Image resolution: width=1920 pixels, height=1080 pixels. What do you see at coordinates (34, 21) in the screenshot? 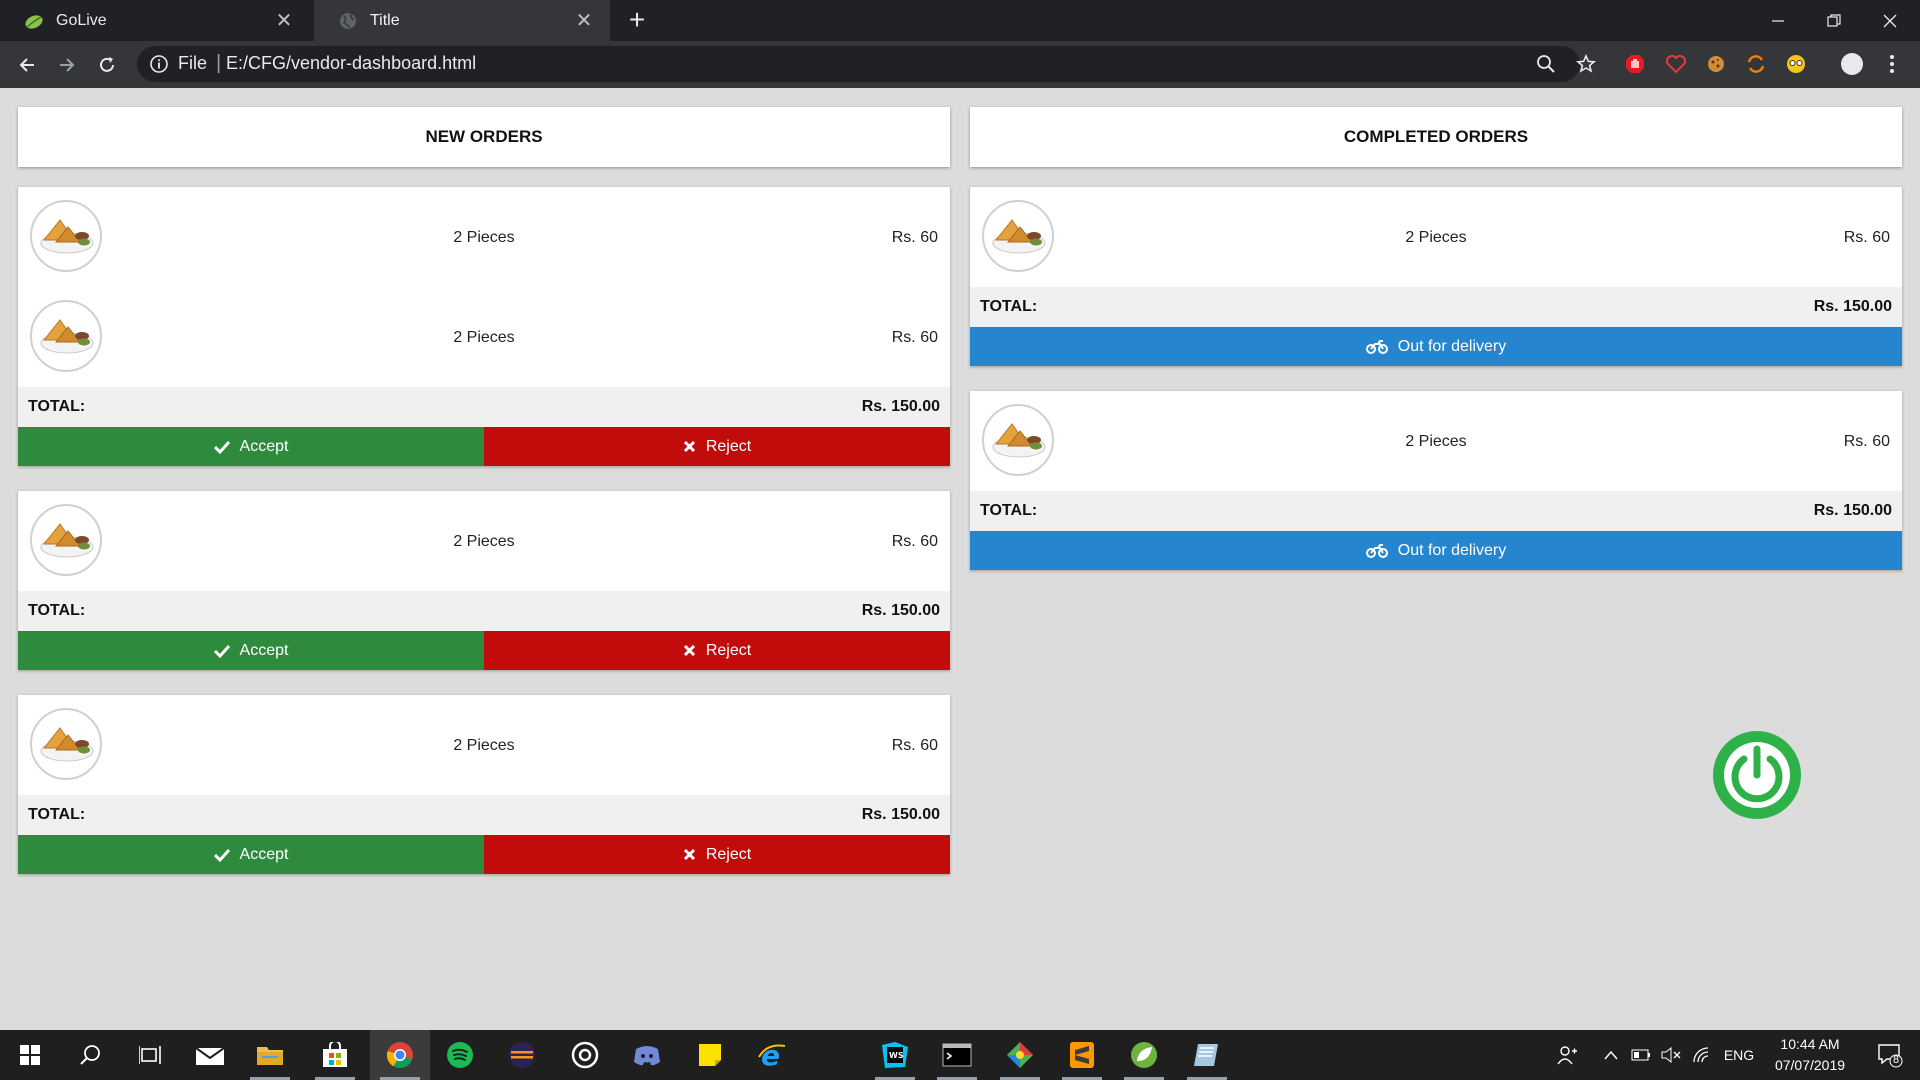
I see `leaf-favicon-icon` at bounding box center [34, 21].